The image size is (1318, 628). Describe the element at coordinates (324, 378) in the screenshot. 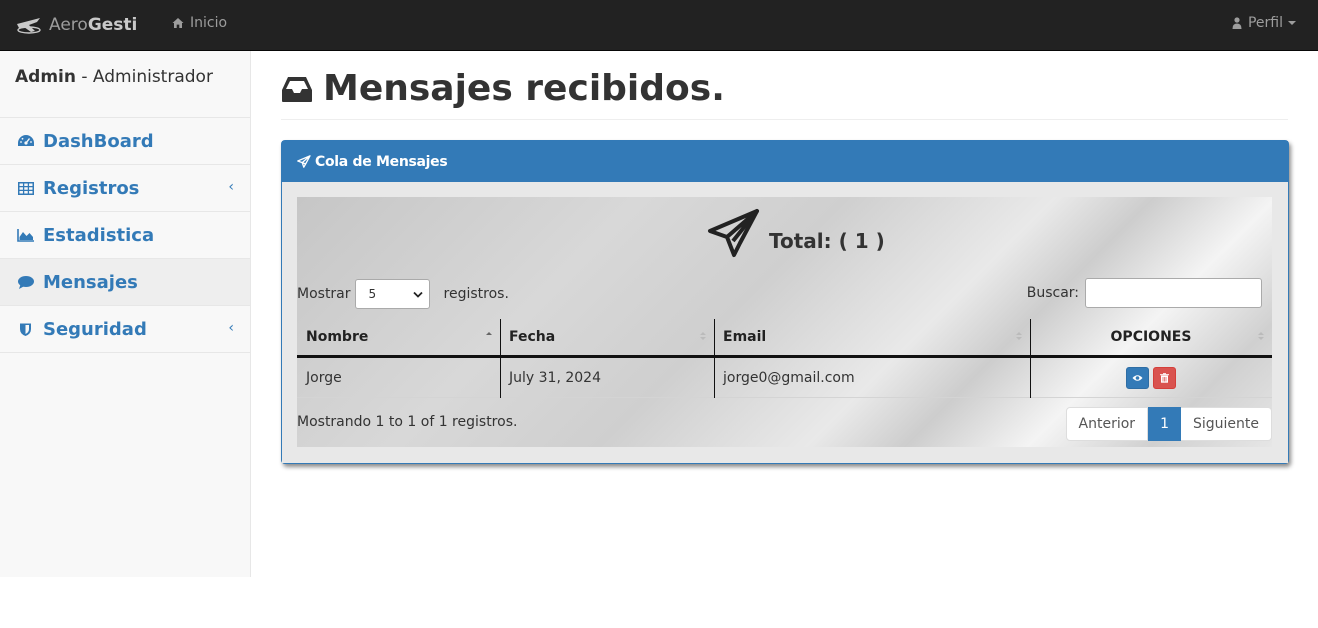

I see `cell-nombre: Jorge` at that location.